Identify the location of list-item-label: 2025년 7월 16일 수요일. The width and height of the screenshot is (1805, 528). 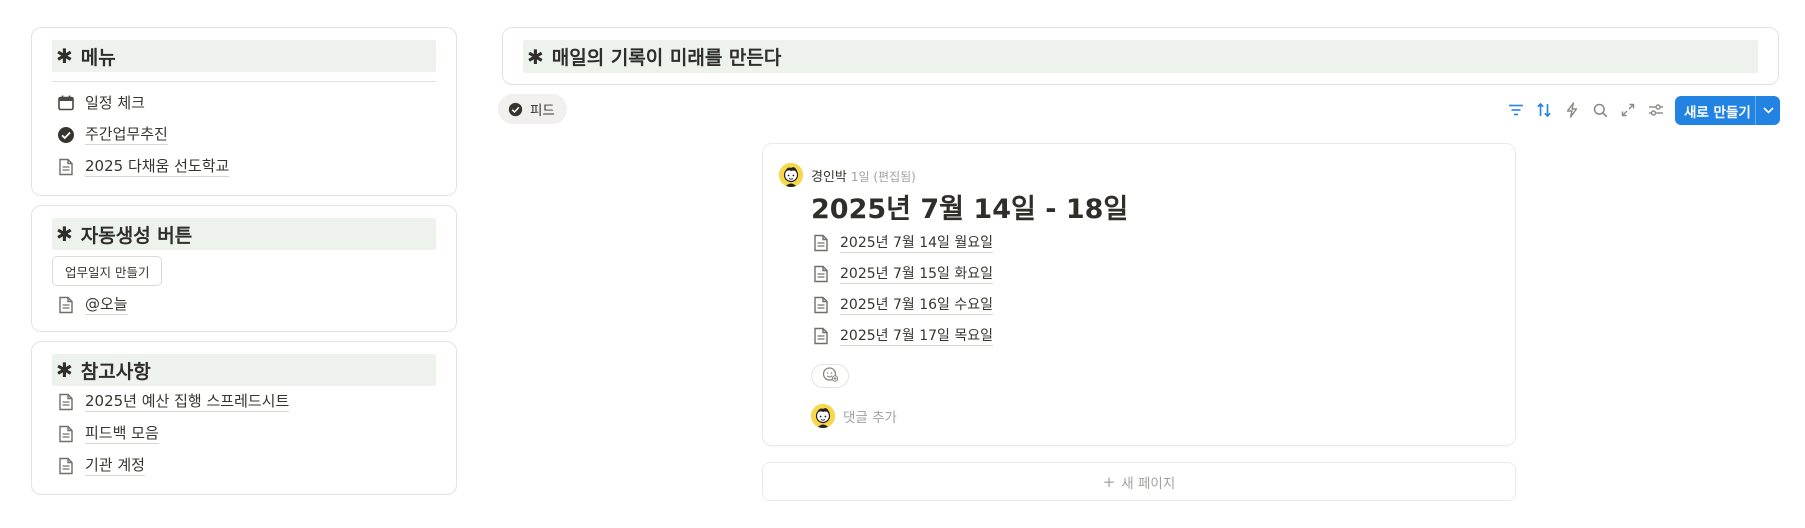
(916, 305).